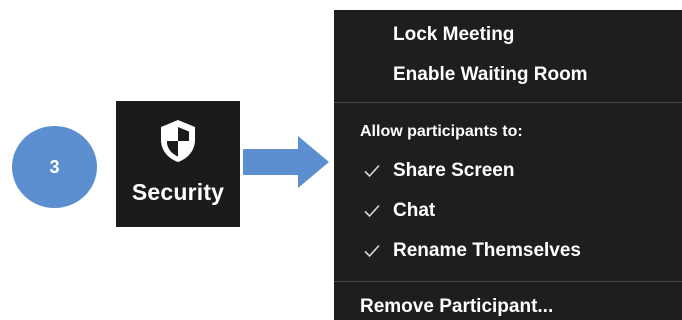 The image size is (682, 320). What do you see at coordinates (454, 170) in the screenshot?
I see `menu-item-label: Share Screen` at bounding box center [454, 170].